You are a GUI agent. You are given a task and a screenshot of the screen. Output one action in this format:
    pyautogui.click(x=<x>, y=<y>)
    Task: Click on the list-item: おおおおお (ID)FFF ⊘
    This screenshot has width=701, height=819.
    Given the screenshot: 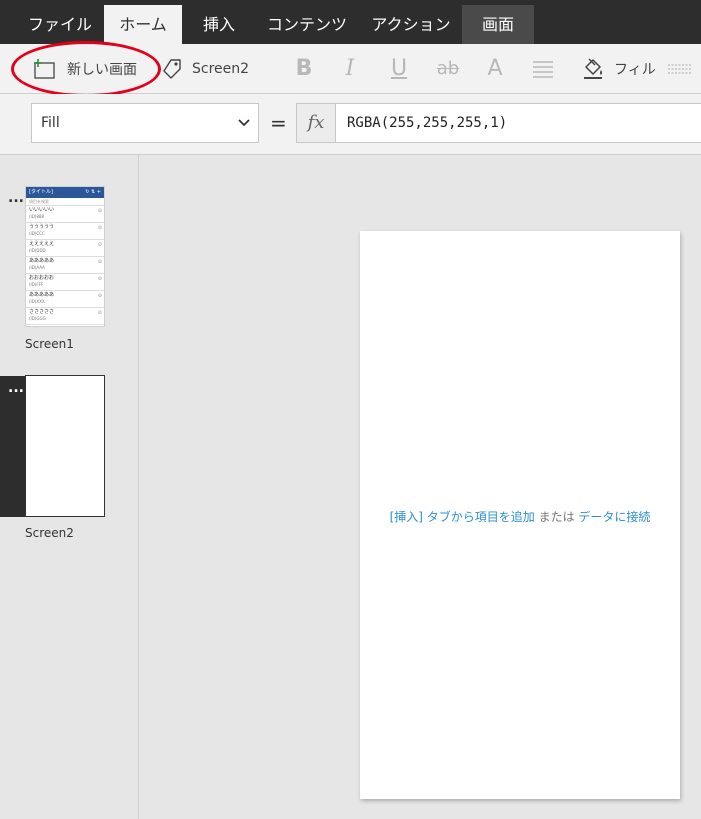 What is the action you would take?
    pyautogui.click(x=65, y=282)
    